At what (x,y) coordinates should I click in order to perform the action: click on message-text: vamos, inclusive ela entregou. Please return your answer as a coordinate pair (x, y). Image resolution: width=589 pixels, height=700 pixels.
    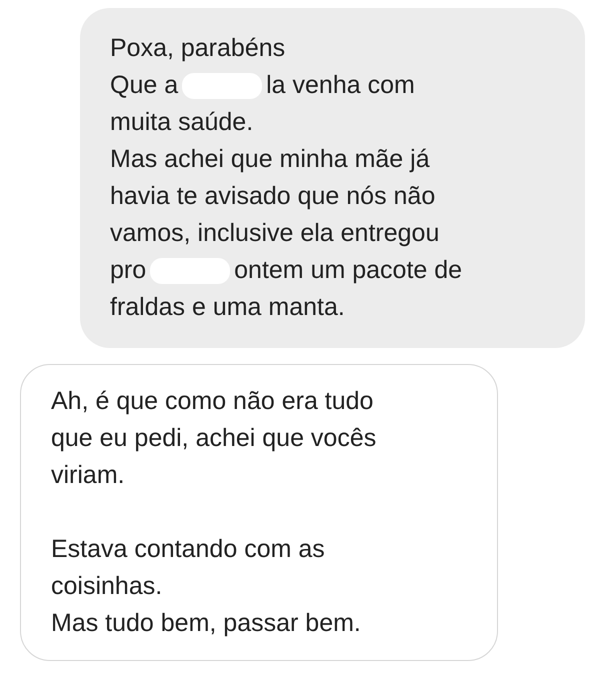
    Looking at the image, I should click on (275, 233).